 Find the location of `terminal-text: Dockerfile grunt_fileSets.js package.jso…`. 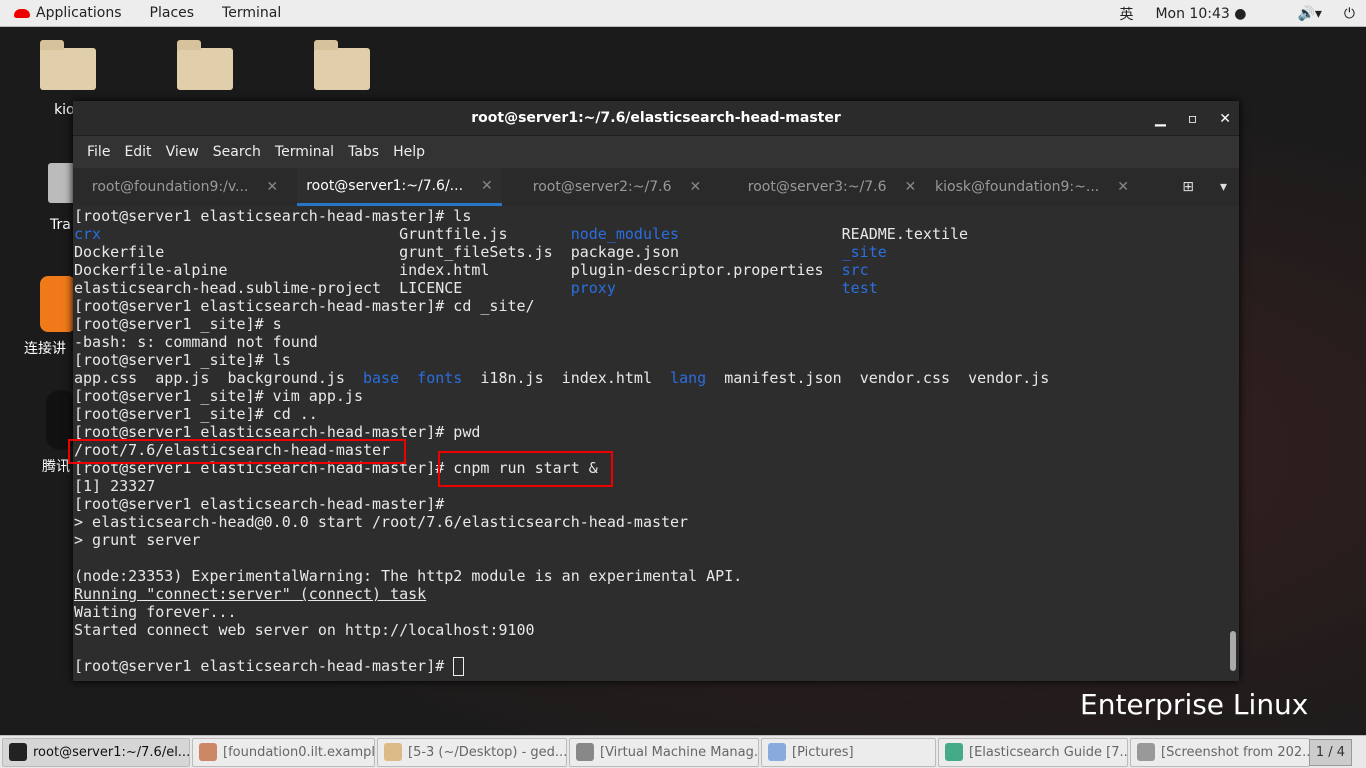

terminal-text: Dockerfile grunt_fileSets.js package.jso… is located at coordinates (458, 252).